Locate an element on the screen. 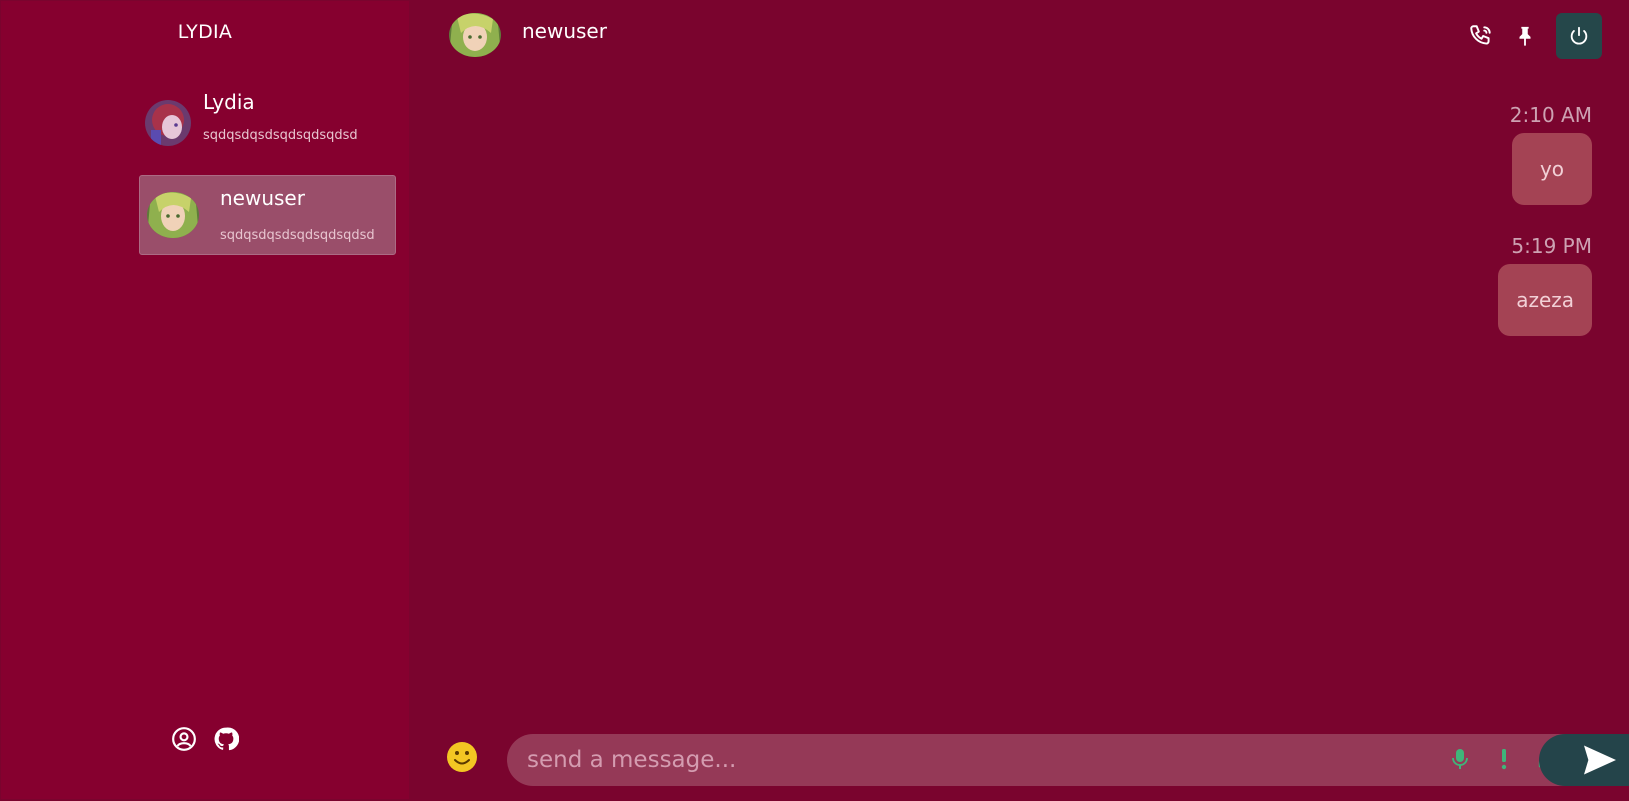 The height and width of the screenshot is (801, 1629). send-button is located at coordinates (1584, 760).